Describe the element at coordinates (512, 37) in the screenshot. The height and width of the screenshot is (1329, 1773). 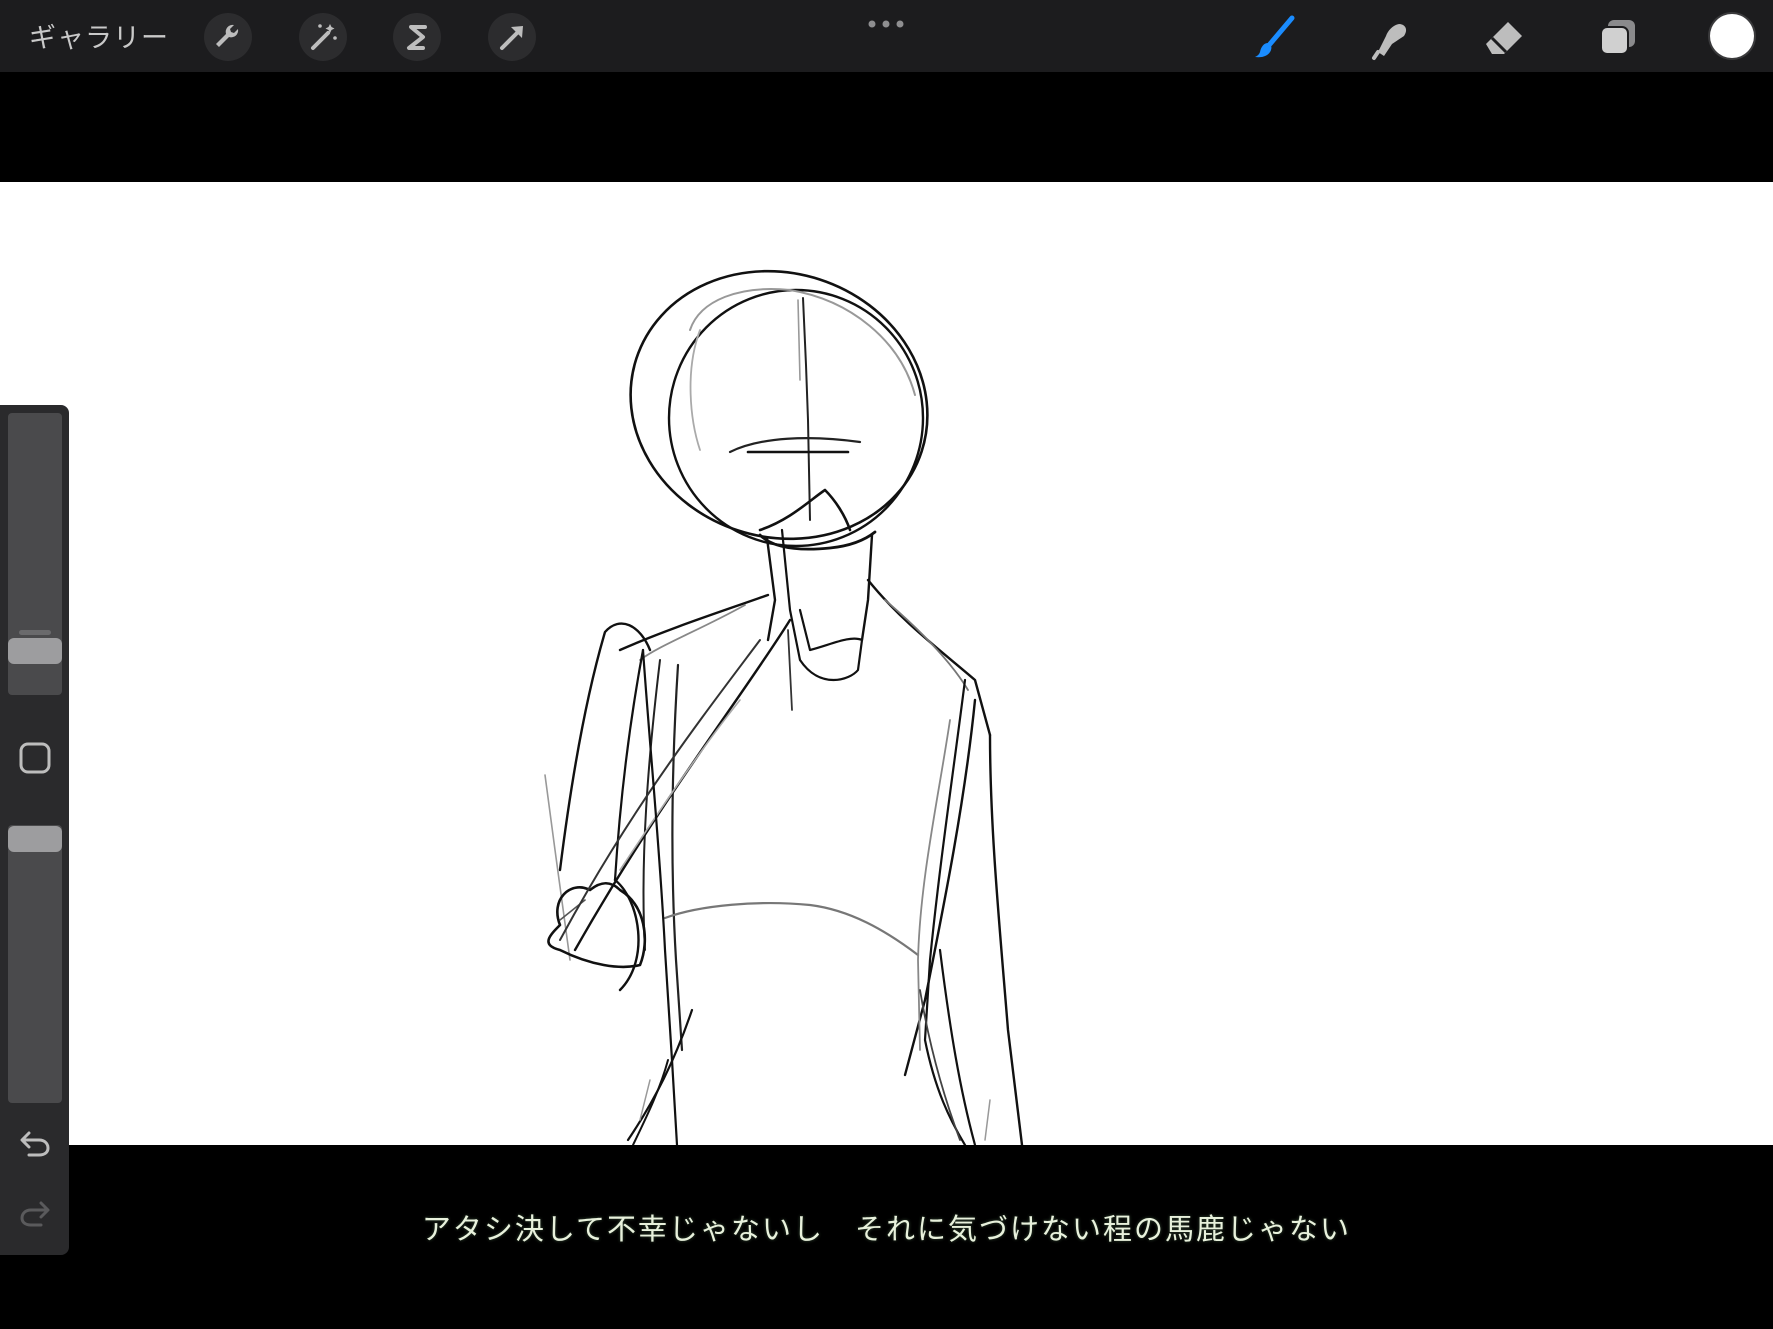
I see `arrow-cursor-icon` at that location.